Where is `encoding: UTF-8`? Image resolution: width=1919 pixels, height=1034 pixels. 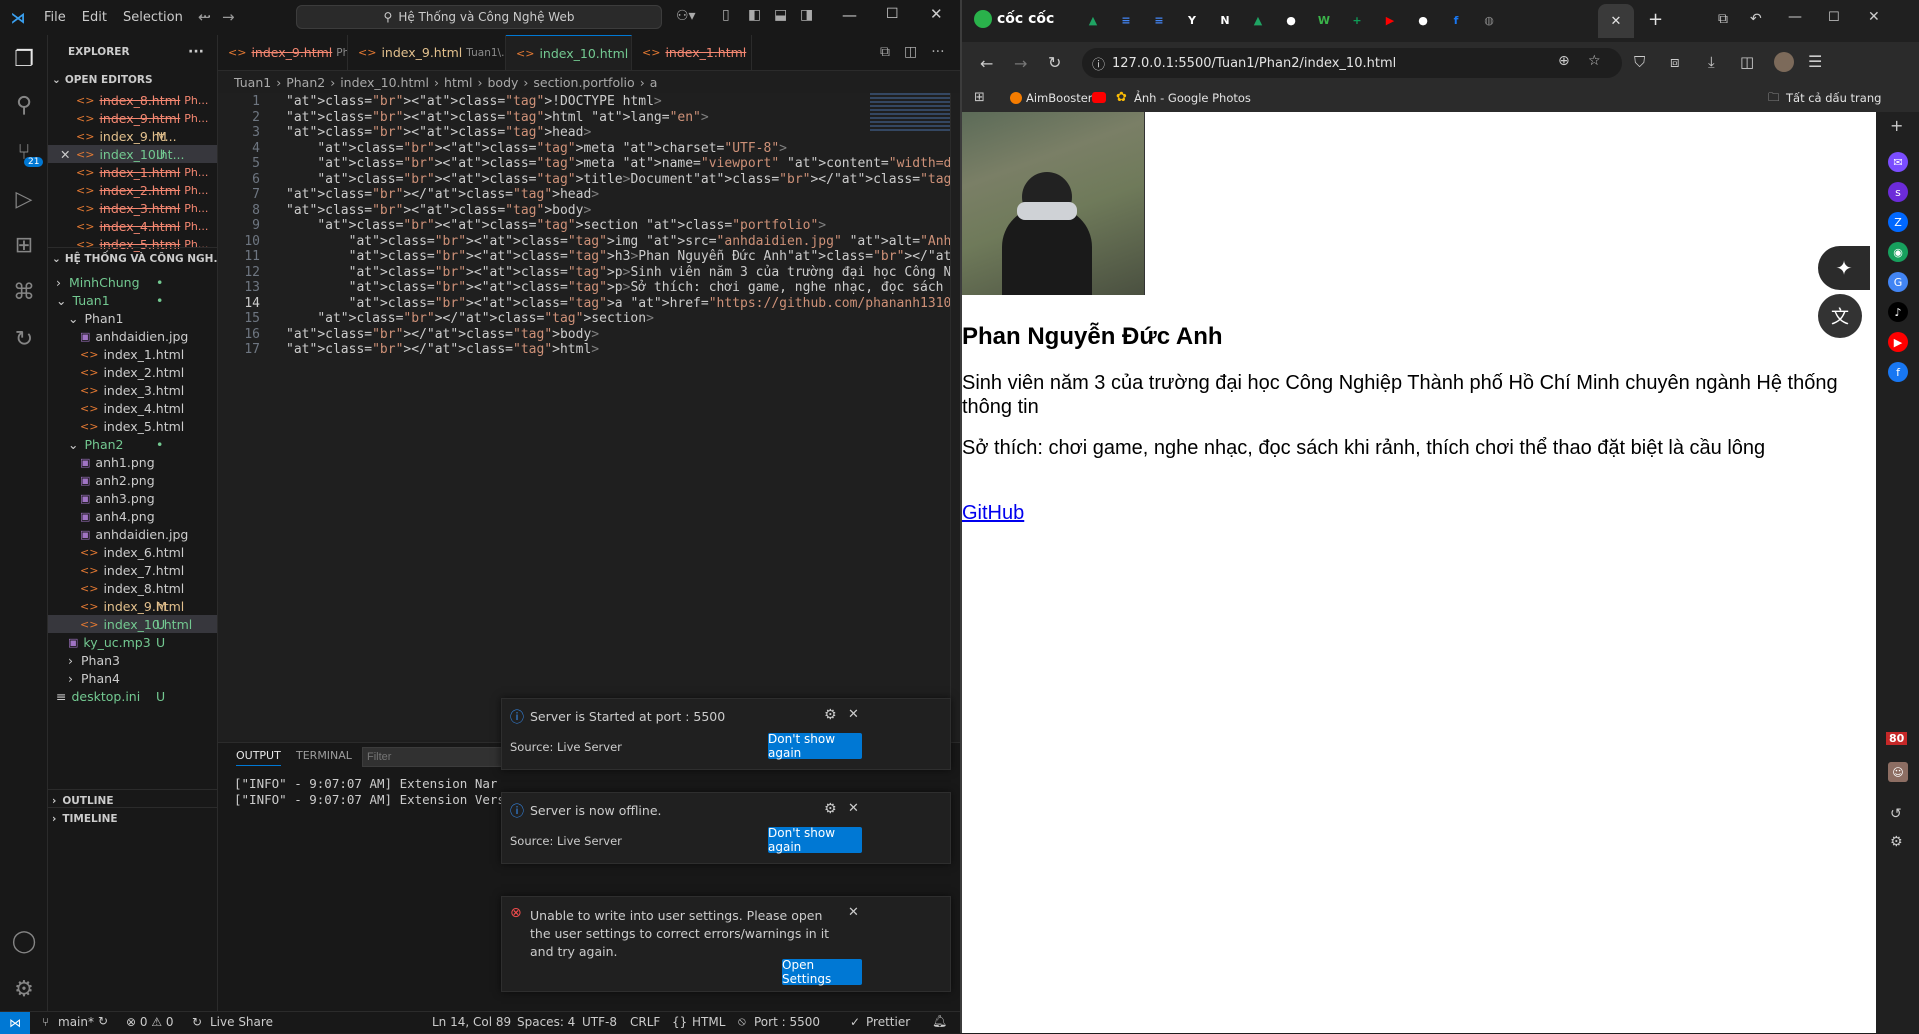 encoding: UTF-8 is located at coordinates (599, 1022).